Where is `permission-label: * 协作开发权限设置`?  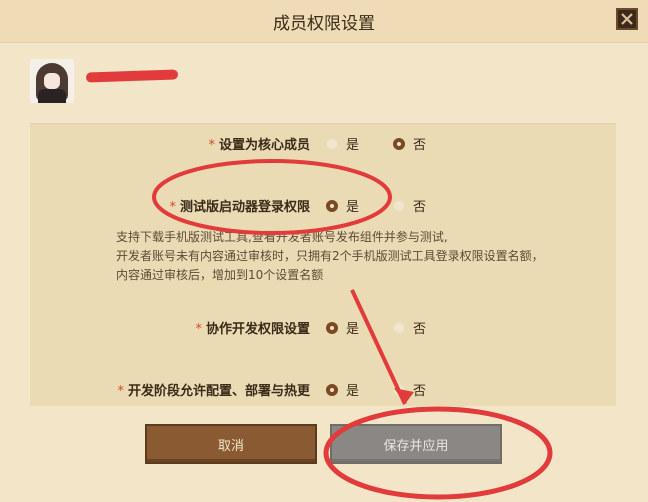 permission-label: * 协作开发权限设置 is located at coordinates (220, 327).